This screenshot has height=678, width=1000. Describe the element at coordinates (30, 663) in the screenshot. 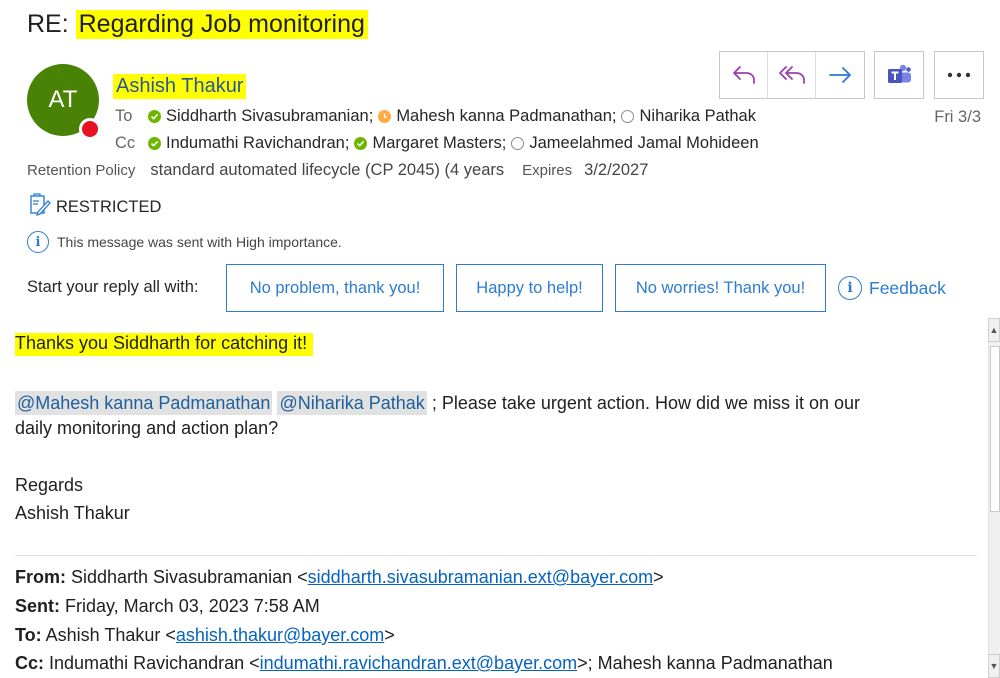

I see `cc-header-label: Cc:` at that location.